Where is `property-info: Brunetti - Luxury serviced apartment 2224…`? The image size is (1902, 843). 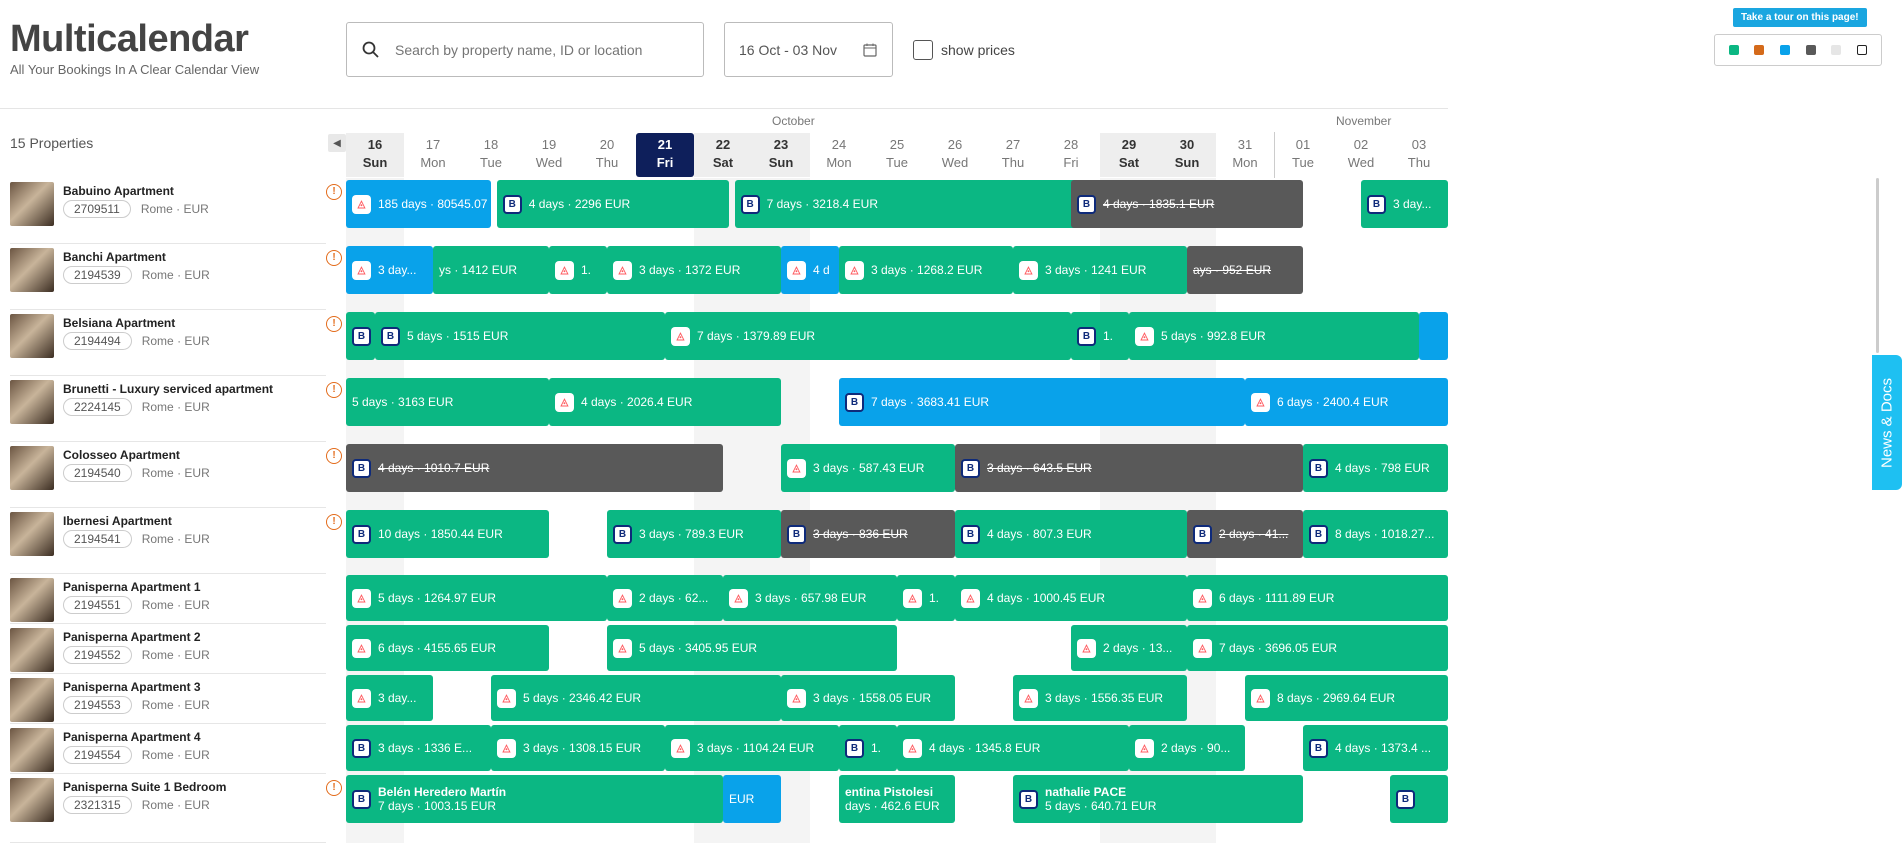
property-info: Brunetti - Luxury serviced apartment 2224… is located at coordinates (176, 409).